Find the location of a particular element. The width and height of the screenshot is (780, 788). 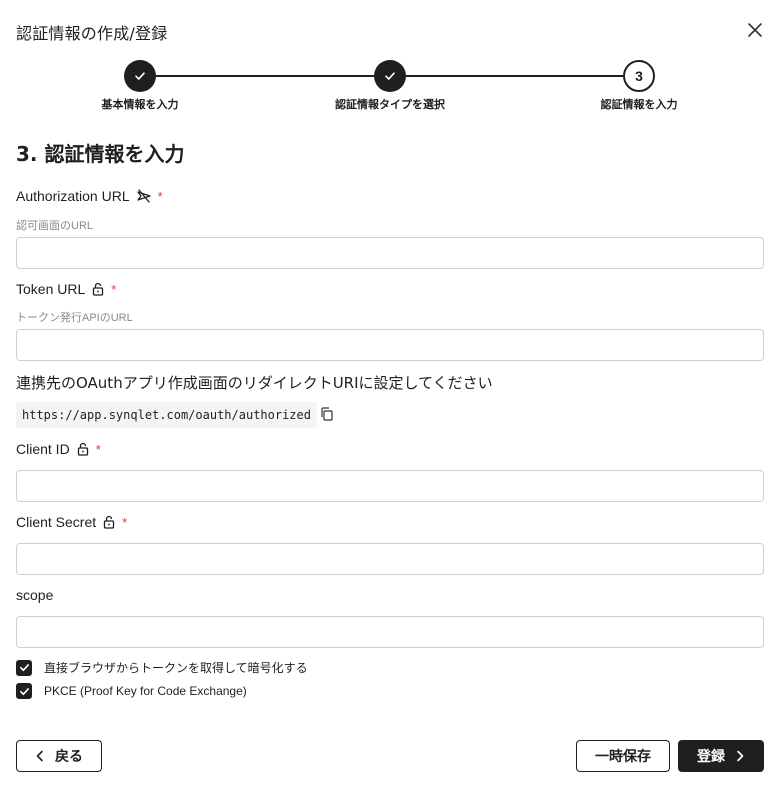

step-3-circle: 3 is located at coordinates (639, 76).